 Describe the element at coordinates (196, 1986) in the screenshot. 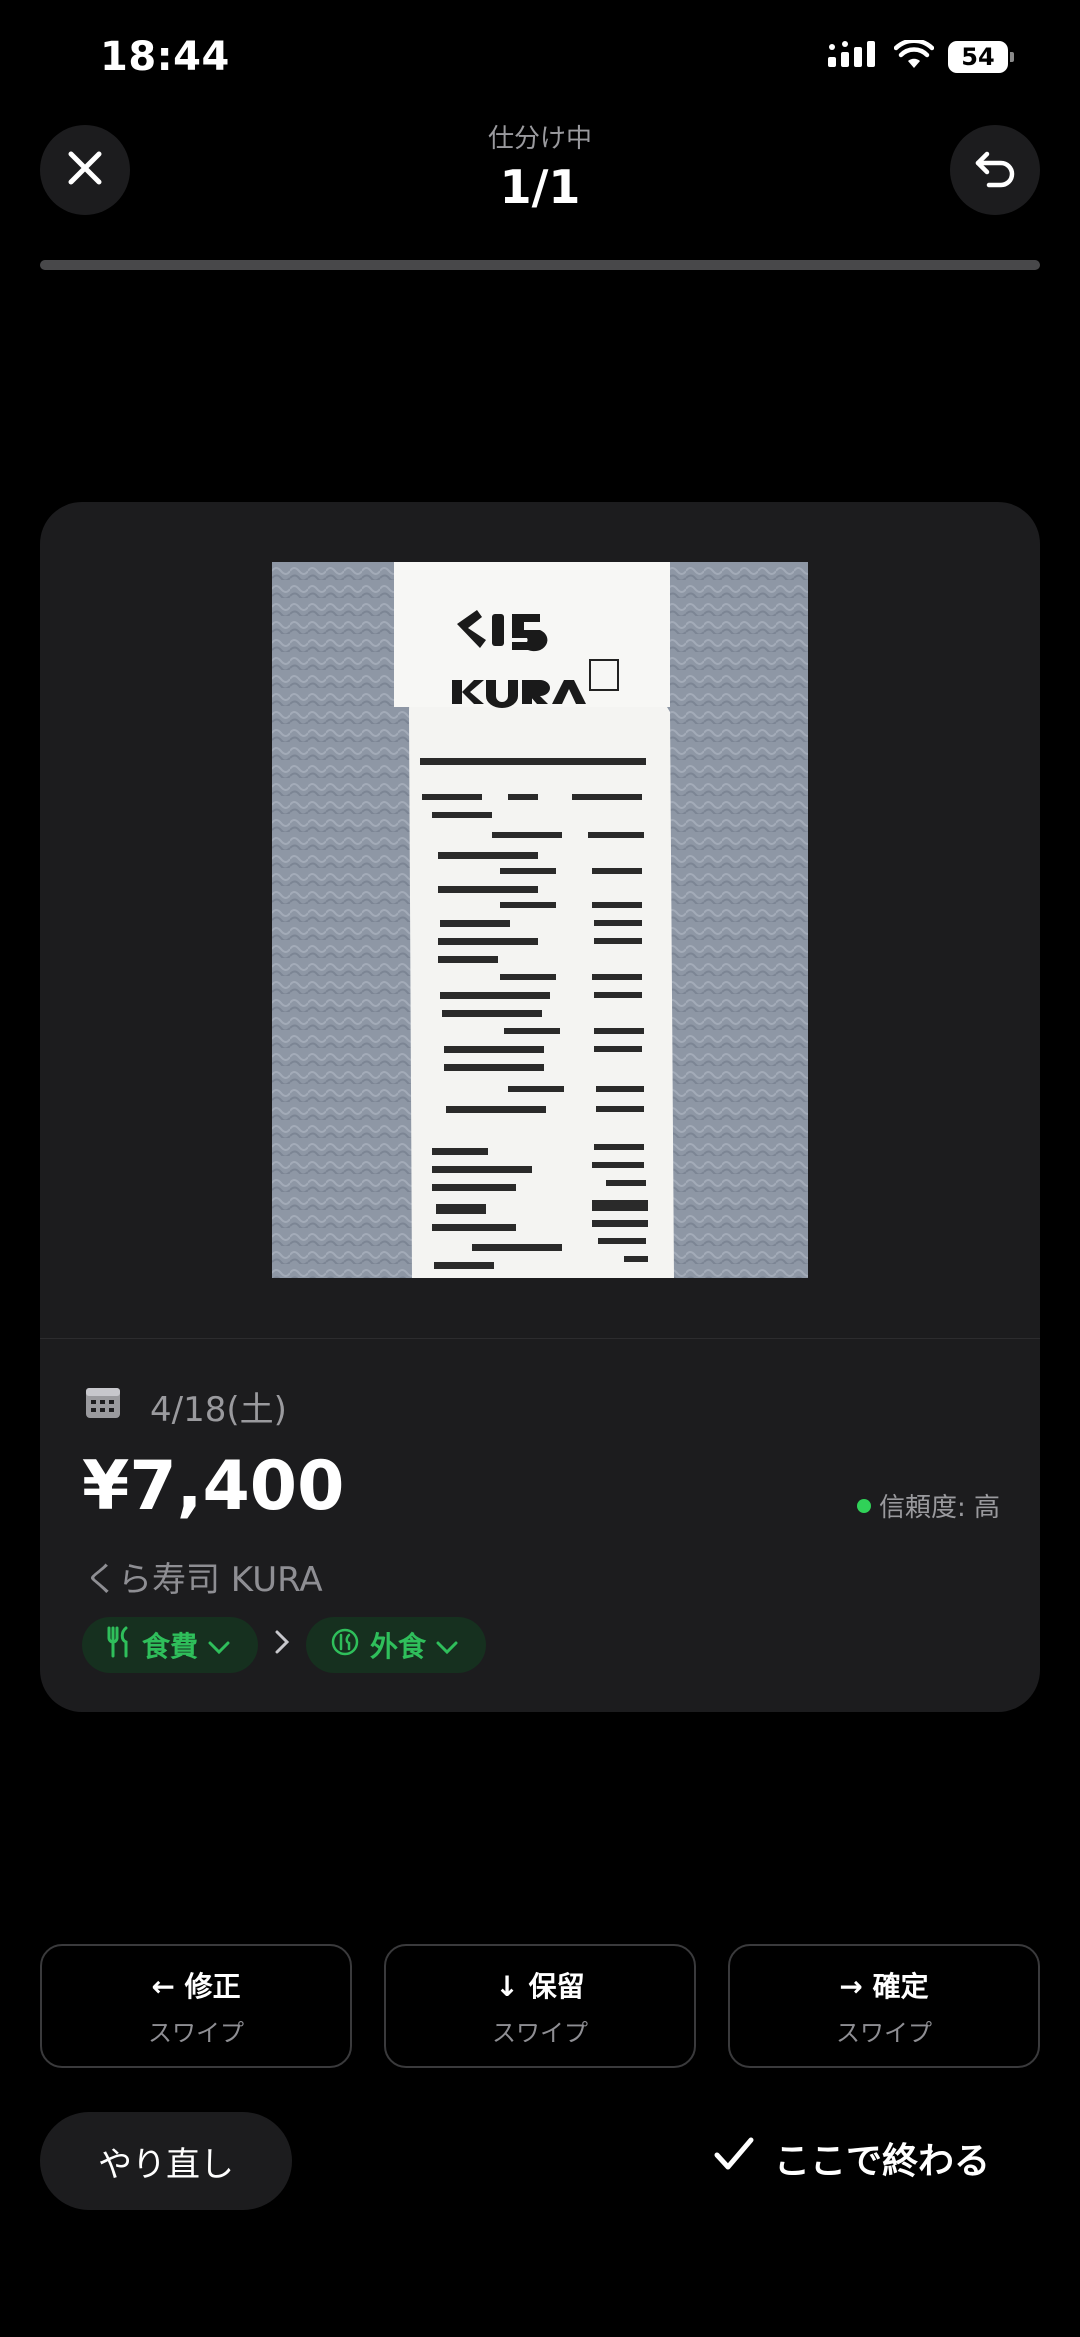

I see `edit-label: ← 修正` at that location.